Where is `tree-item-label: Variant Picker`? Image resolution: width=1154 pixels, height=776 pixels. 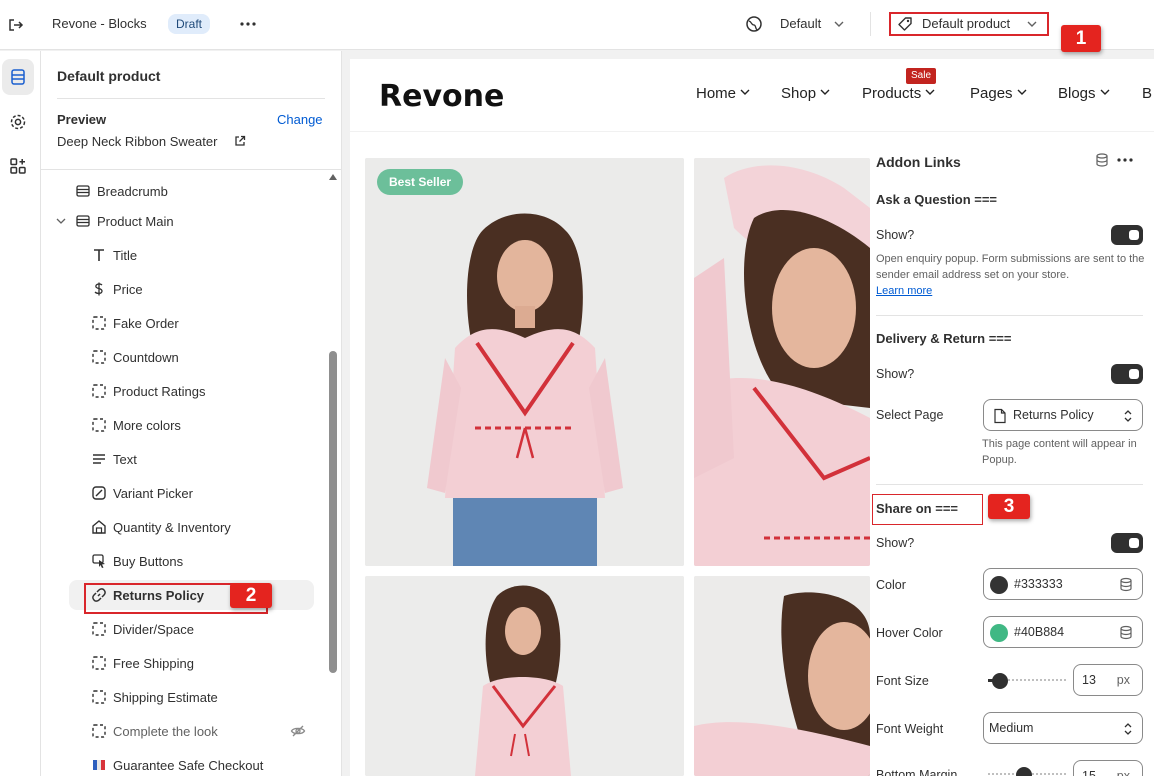
tree-item-label: Variant Picker is located at coordinates (153, 493).